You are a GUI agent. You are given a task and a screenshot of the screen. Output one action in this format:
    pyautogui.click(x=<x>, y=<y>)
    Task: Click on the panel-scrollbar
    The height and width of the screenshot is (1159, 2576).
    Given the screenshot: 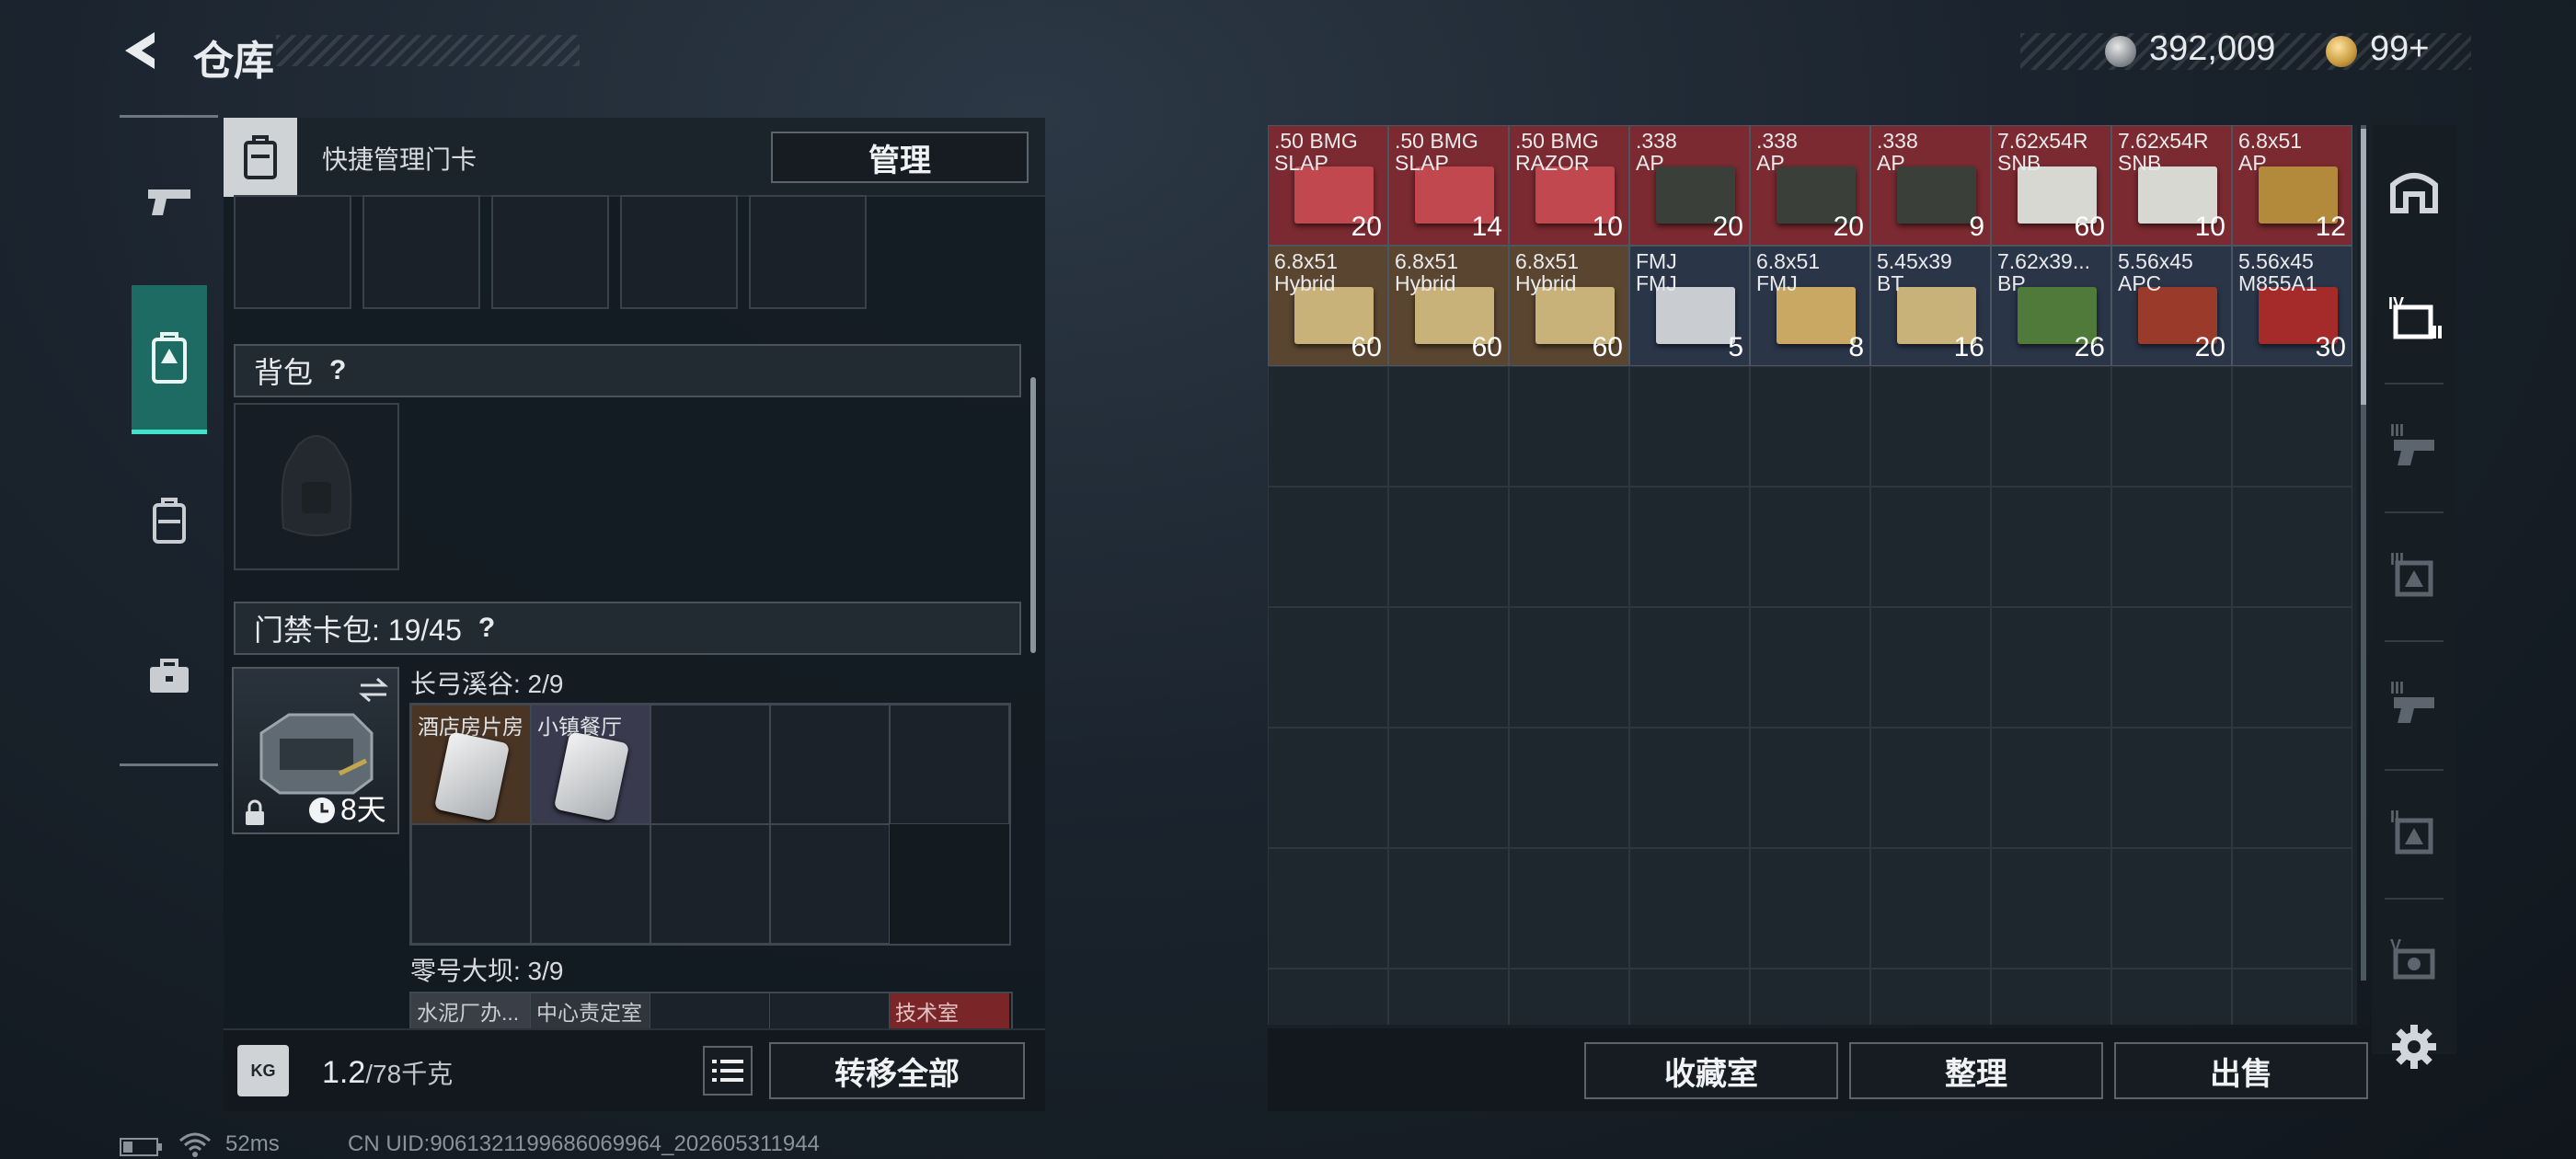 What is the action you would take?
    pyautogui.click(x=1033, y=515)
    